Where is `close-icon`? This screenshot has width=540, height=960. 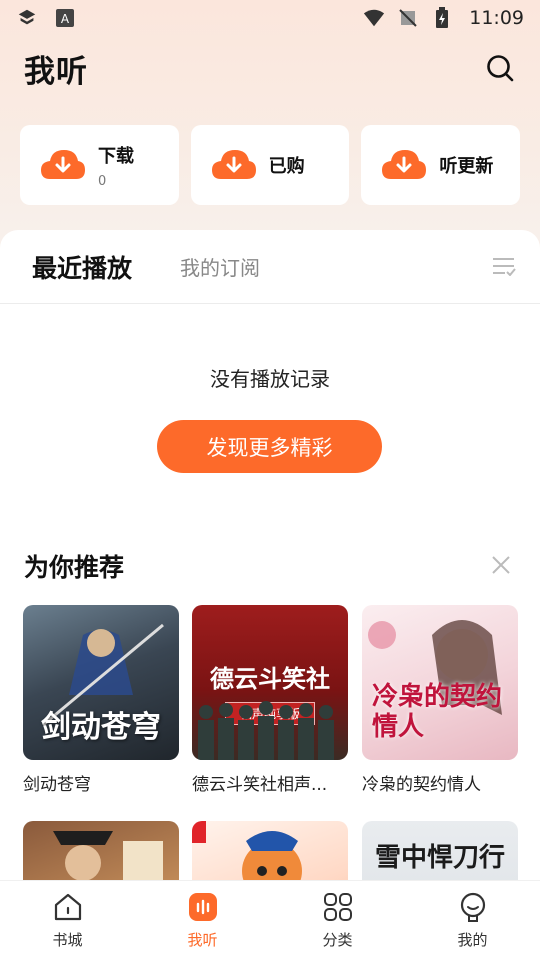
close-icon is located at coordinates (501, 567).